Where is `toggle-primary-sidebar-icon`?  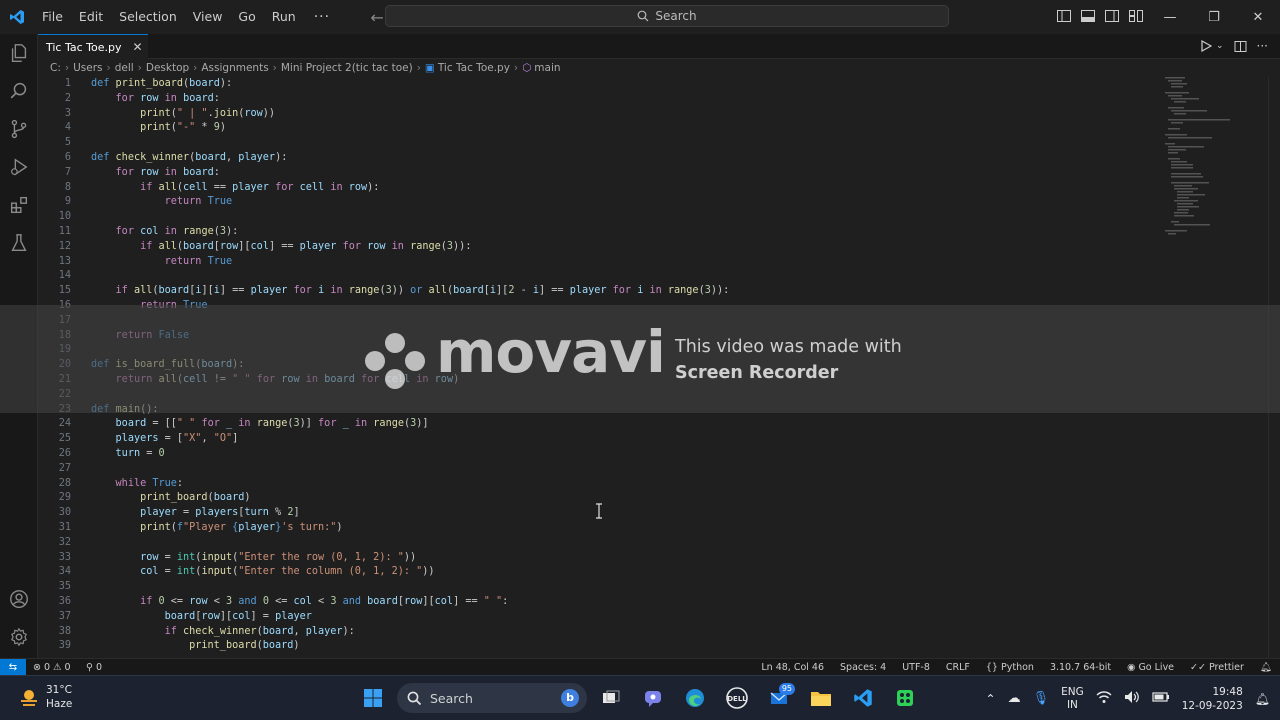
toggle-primary-sidebar-icon is located at coordinates (1064, 16).